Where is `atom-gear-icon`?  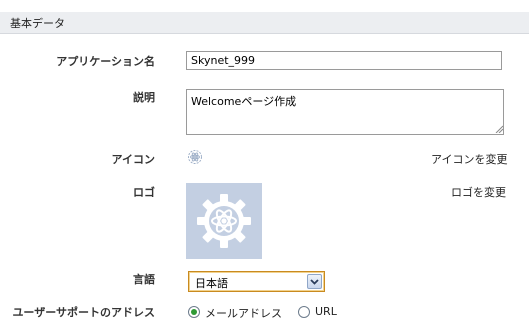 atom-gear-icon is located at coordinates (195, 157).